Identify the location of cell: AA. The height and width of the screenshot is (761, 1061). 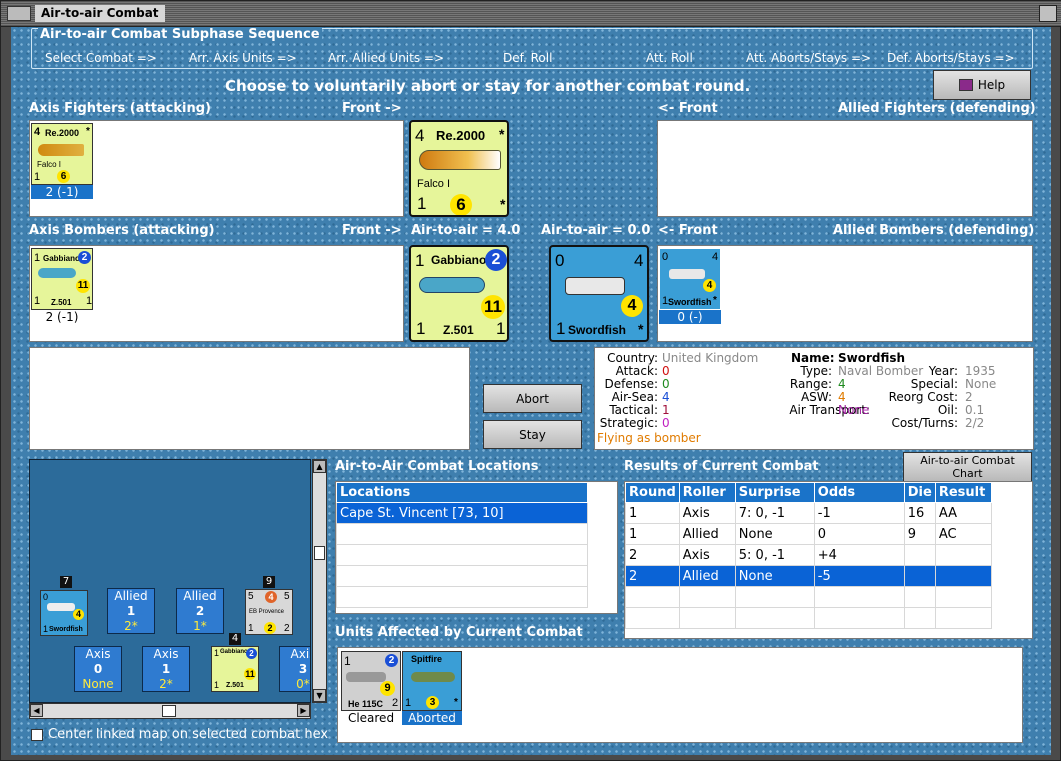
(963, 513).